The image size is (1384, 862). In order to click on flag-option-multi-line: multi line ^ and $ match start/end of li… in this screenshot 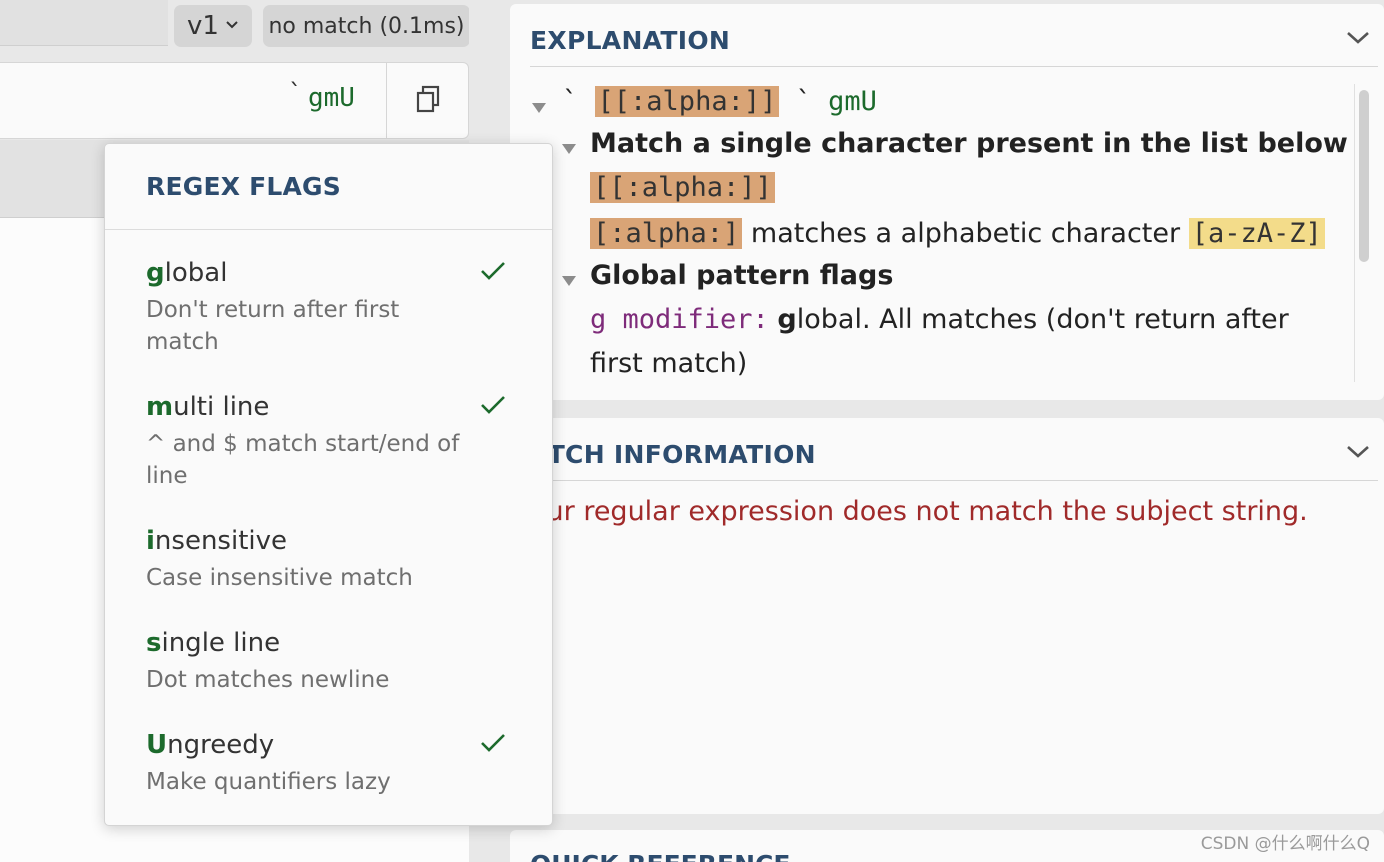, I will do `click(336, 442)`.